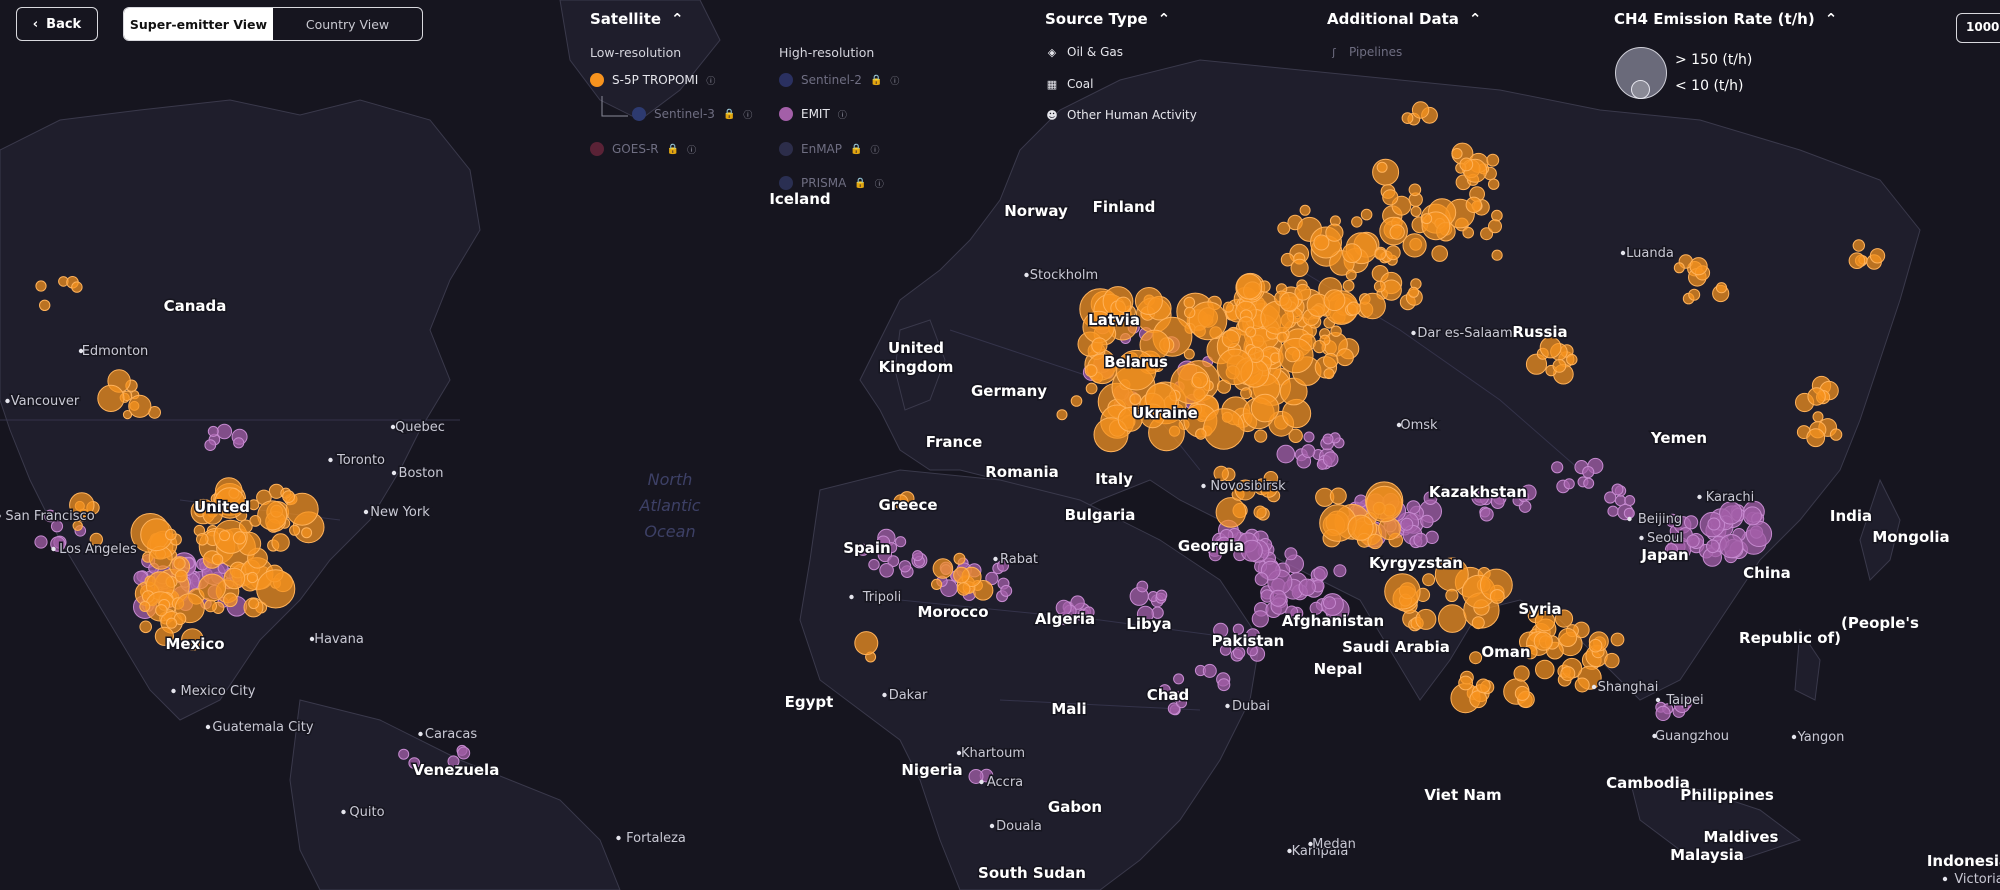  Describe the element at coordinates (813, 114) in the screenshot. I see `satellite-option-emit: EMIT ⓘ` at that location.